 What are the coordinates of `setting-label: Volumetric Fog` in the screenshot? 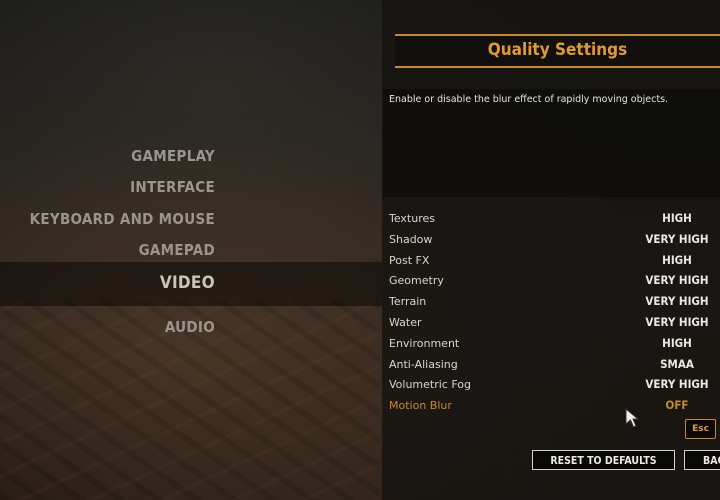 It's located at (430, 385).